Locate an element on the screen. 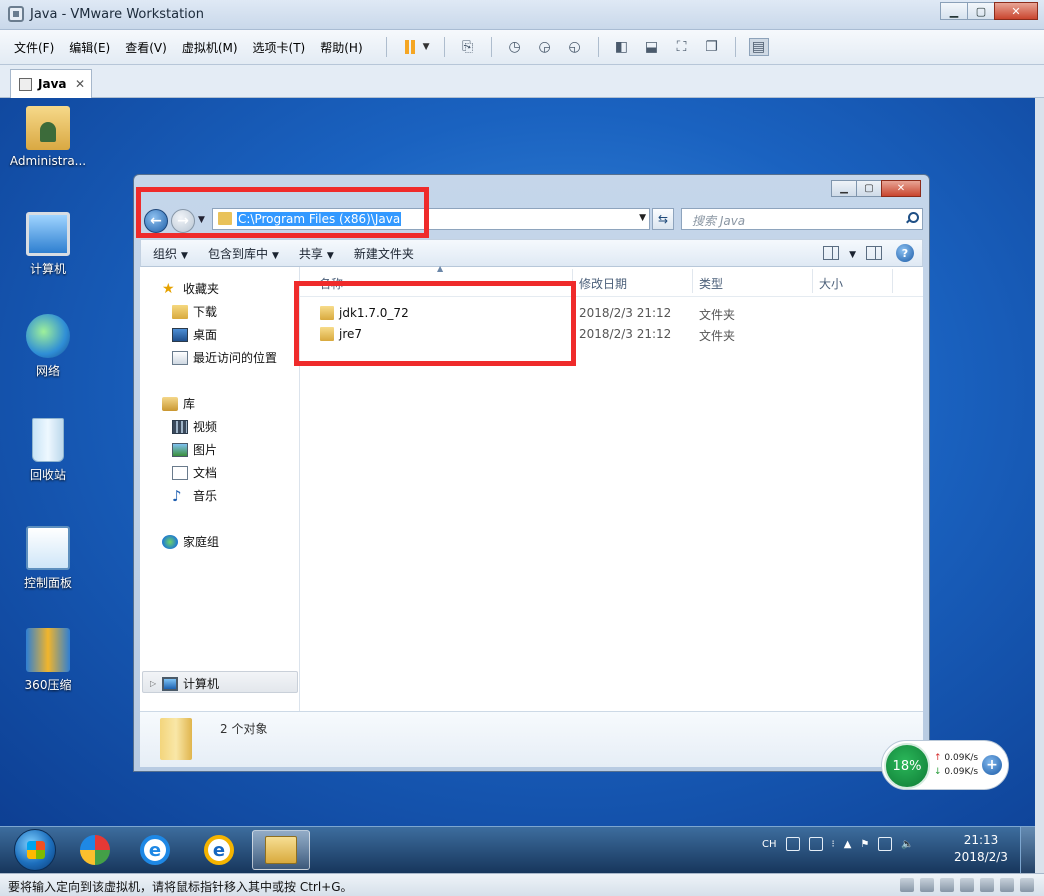 The width and height of the screenshot is (1044, 896). input-language: CH is located at coordinates (769, 844).